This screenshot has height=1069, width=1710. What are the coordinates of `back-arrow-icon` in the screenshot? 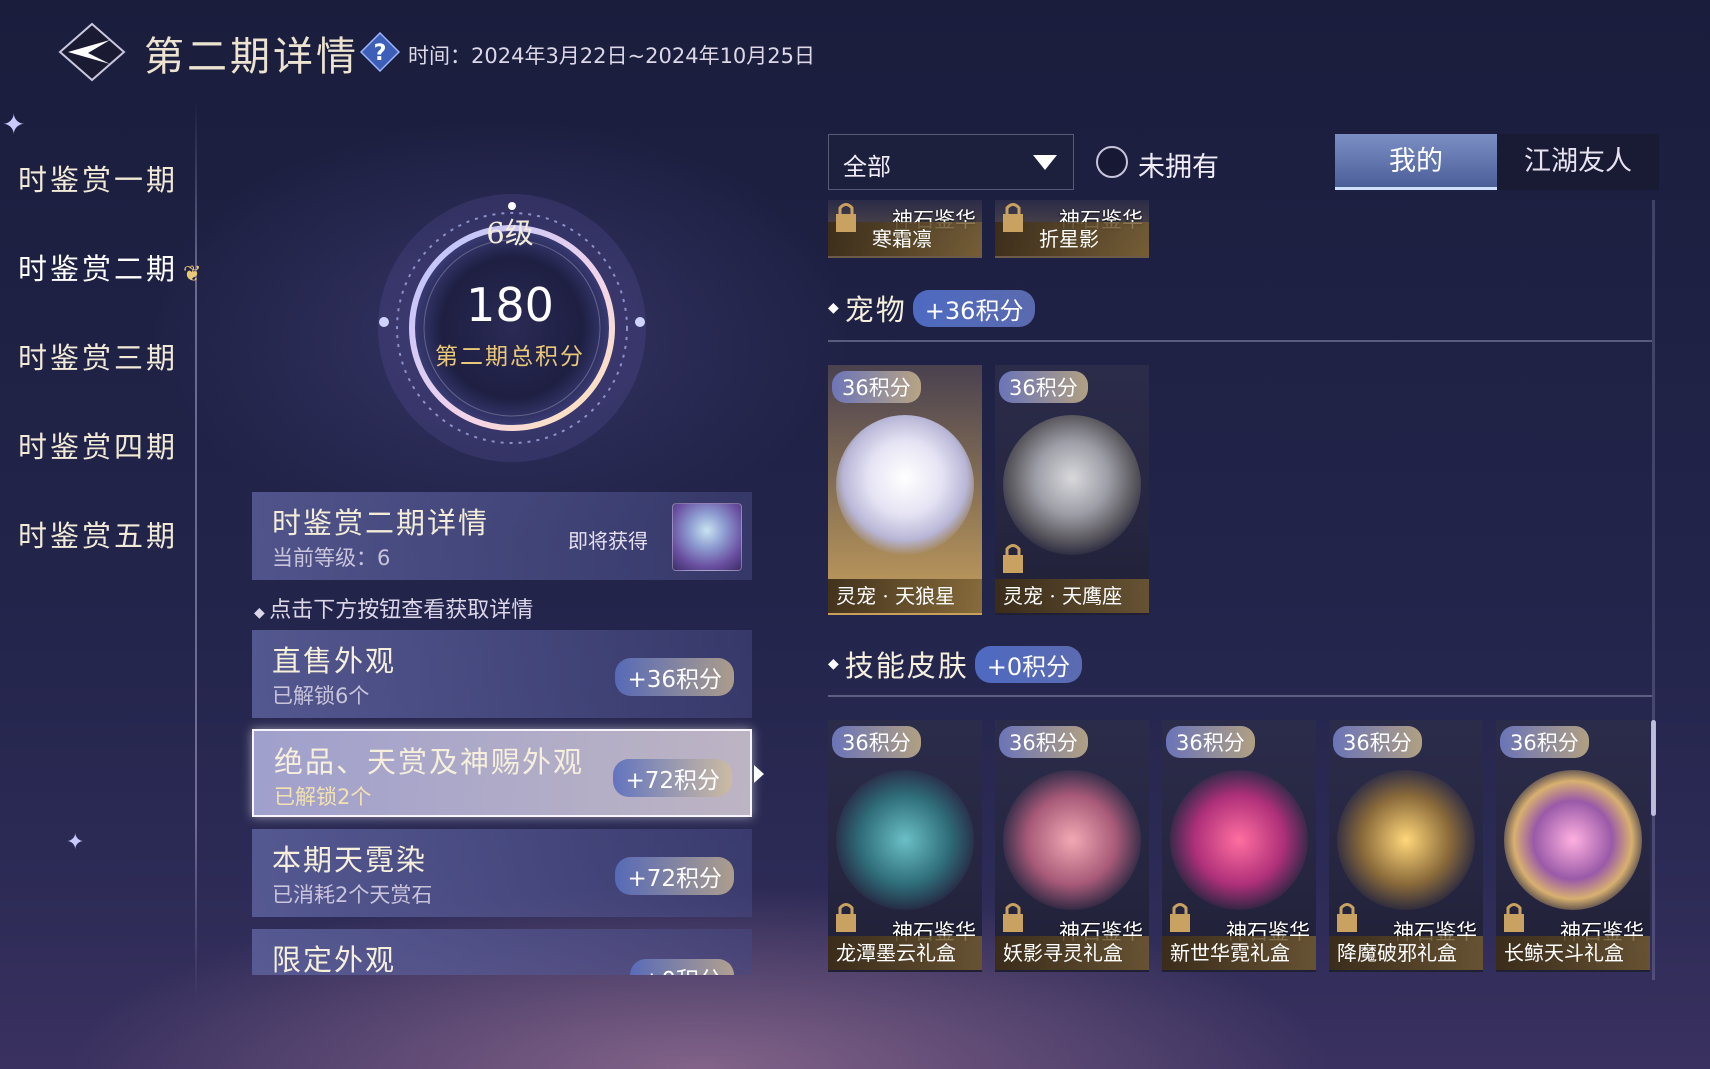 It's located at (92, 52).